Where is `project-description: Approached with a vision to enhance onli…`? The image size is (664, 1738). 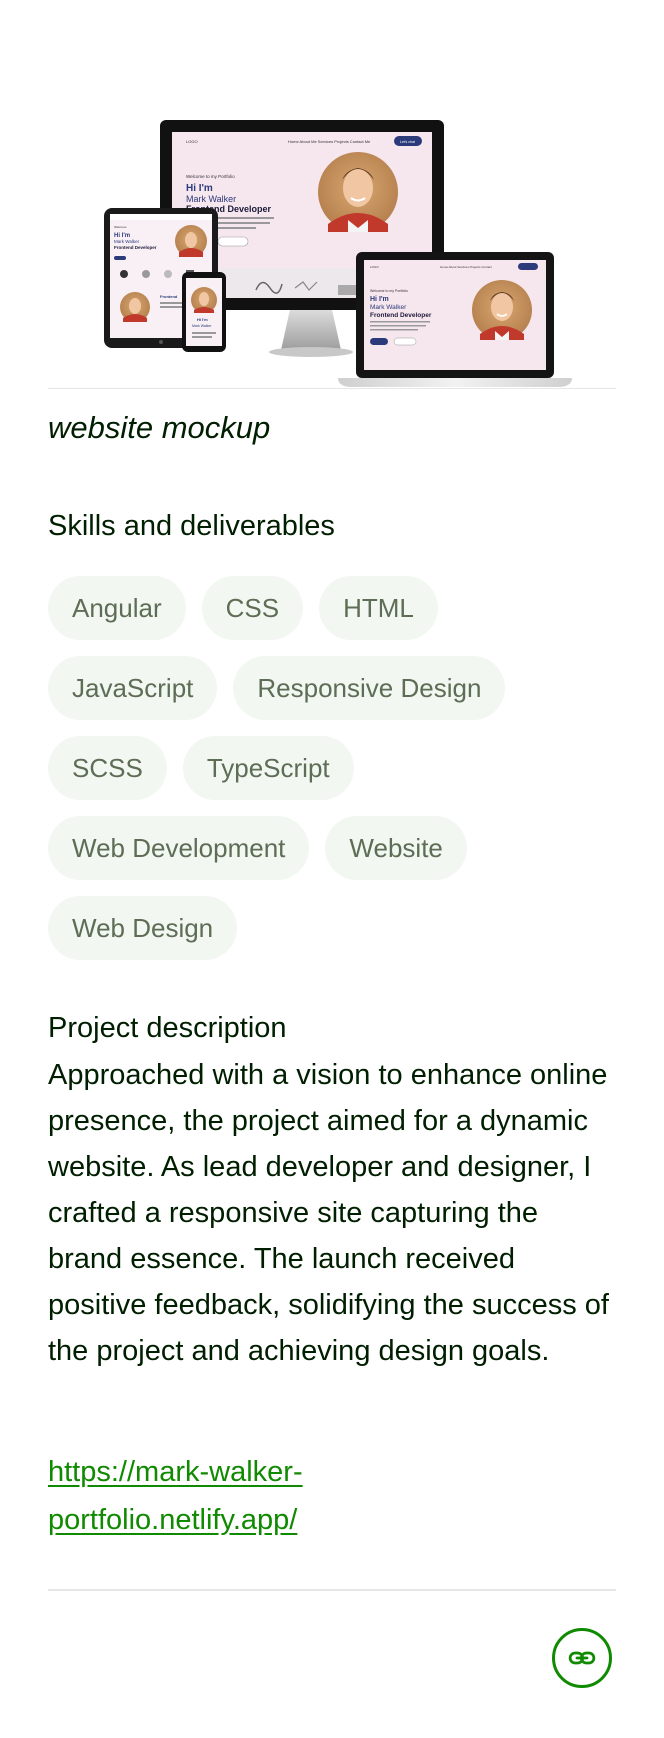
project-description: Approached with a vision to enhance onli… is located at coordinates (328, 1213).